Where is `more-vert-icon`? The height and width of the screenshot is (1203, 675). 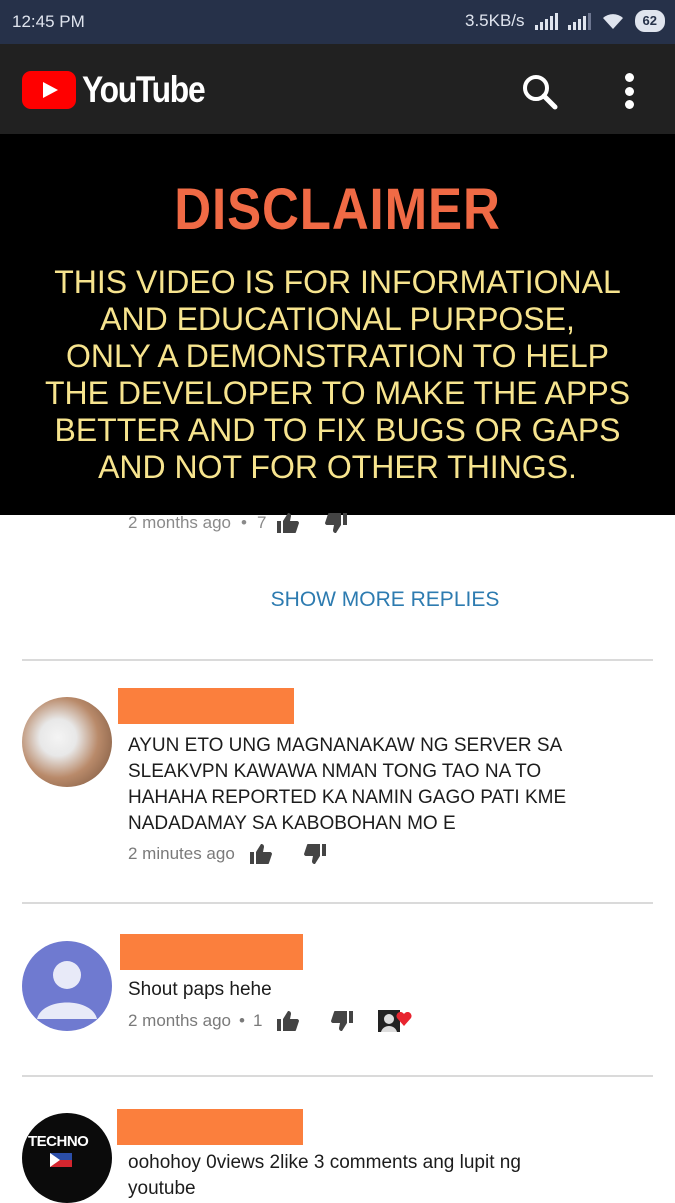 more-vert-icon is located at coordinates (629, 77).